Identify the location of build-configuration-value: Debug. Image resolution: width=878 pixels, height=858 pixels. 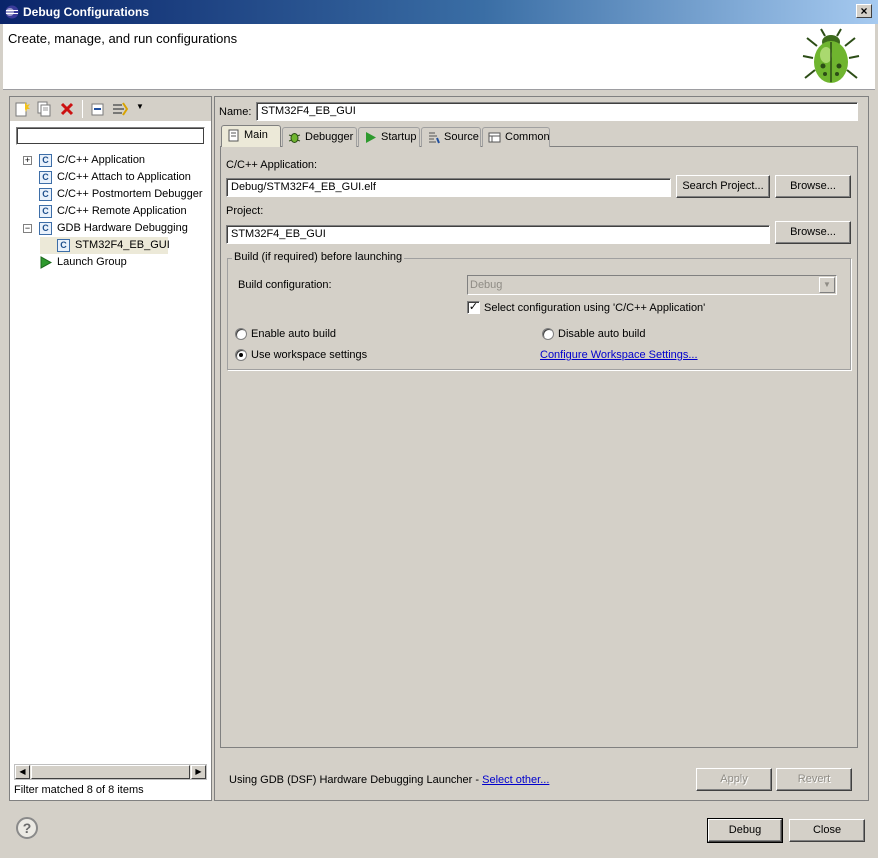
(486, 285).